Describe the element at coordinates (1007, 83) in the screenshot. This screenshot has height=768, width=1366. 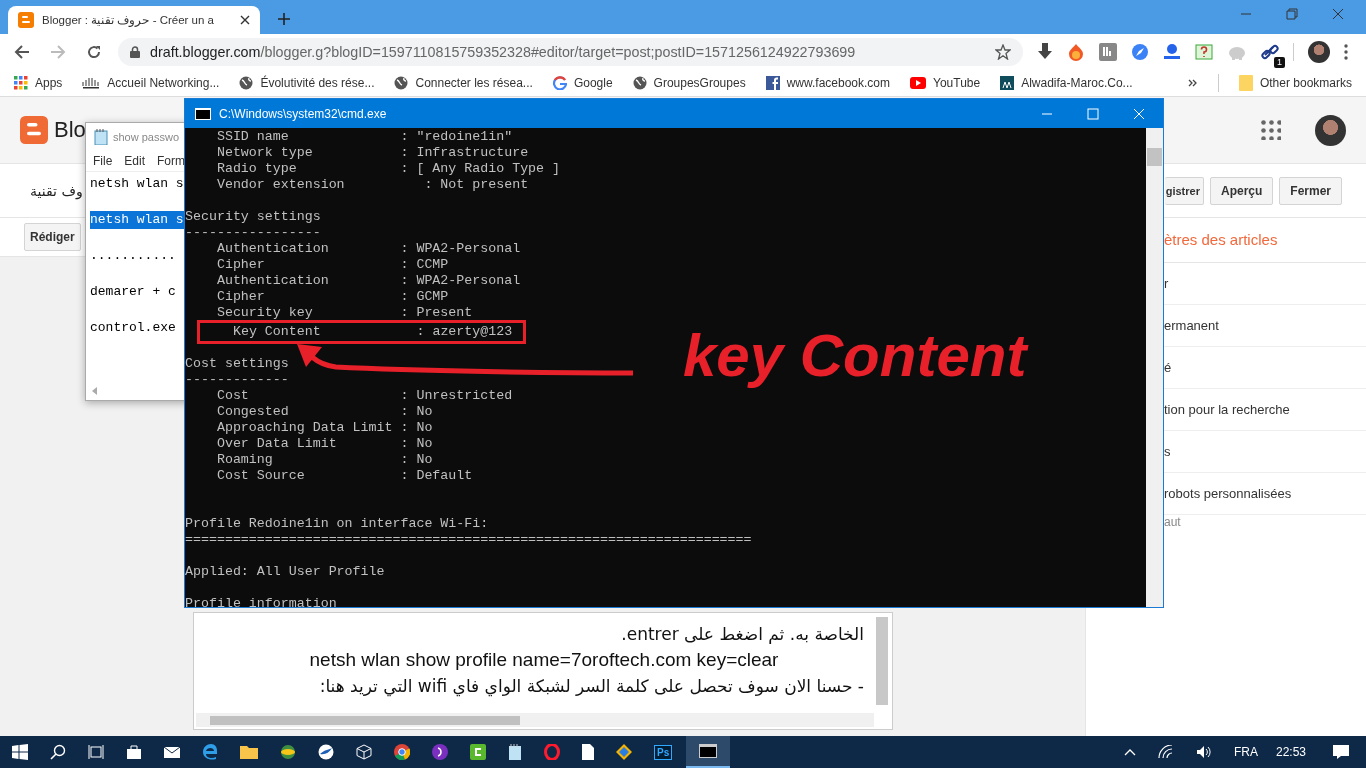
I see `people-icon` at that location.